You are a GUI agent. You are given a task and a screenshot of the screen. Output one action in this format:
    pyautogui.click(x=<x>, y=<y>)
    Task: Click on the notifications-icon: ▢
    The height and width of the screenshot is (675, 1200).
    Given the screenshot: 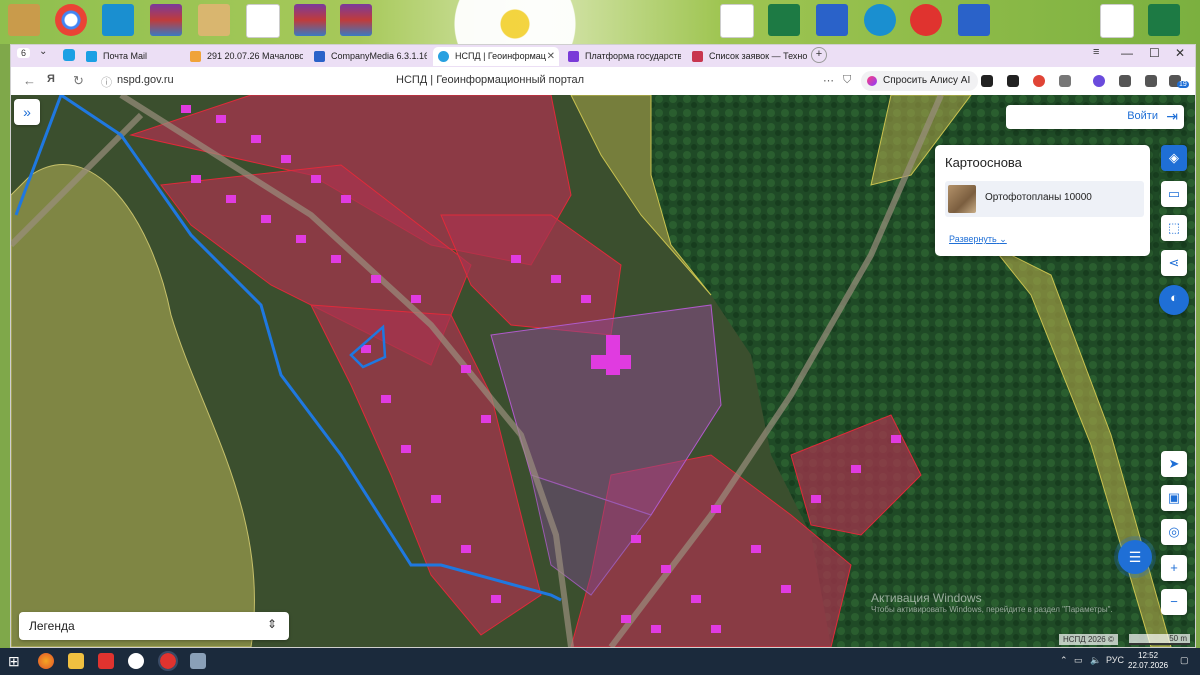 What is the action you would take?
    pyautogui.click(x=1184, y=660)
    